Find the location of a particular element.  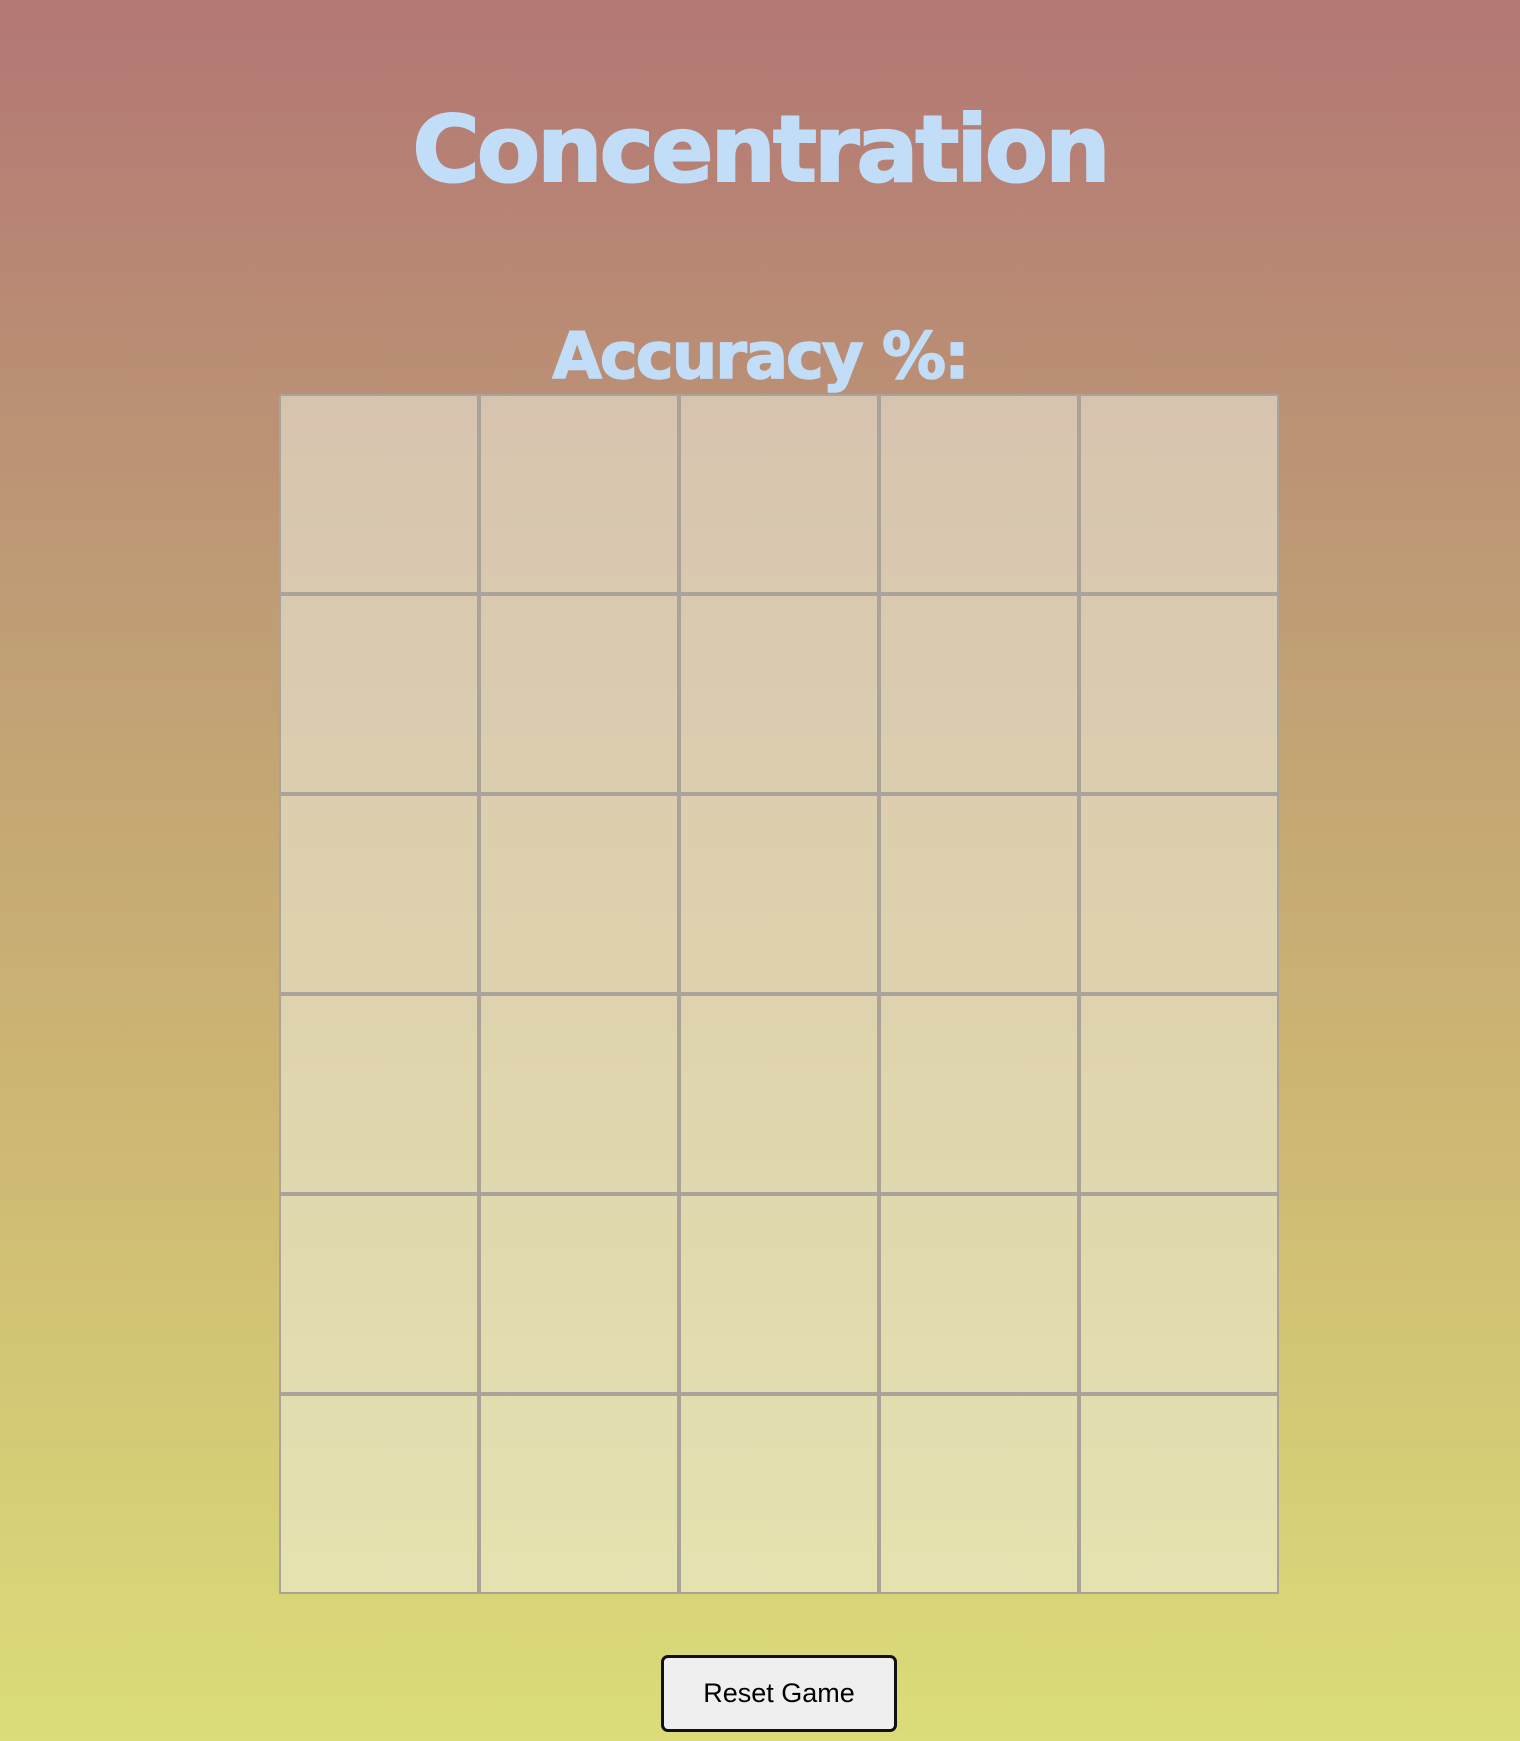

accuracy-display: Accuracy %: is located at coordinates (760, 357).